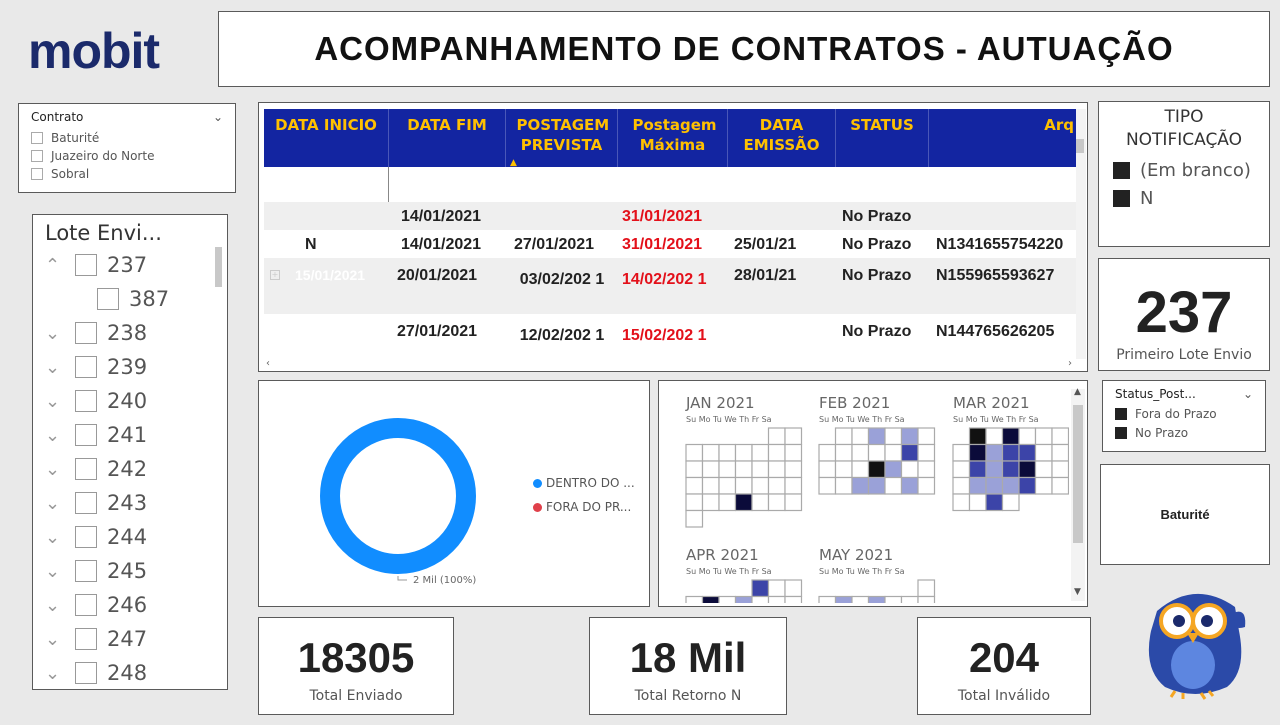  Describe the element at coordinates (1081, 234) in the screenshot. I see `table-vscrollbar` at that location.